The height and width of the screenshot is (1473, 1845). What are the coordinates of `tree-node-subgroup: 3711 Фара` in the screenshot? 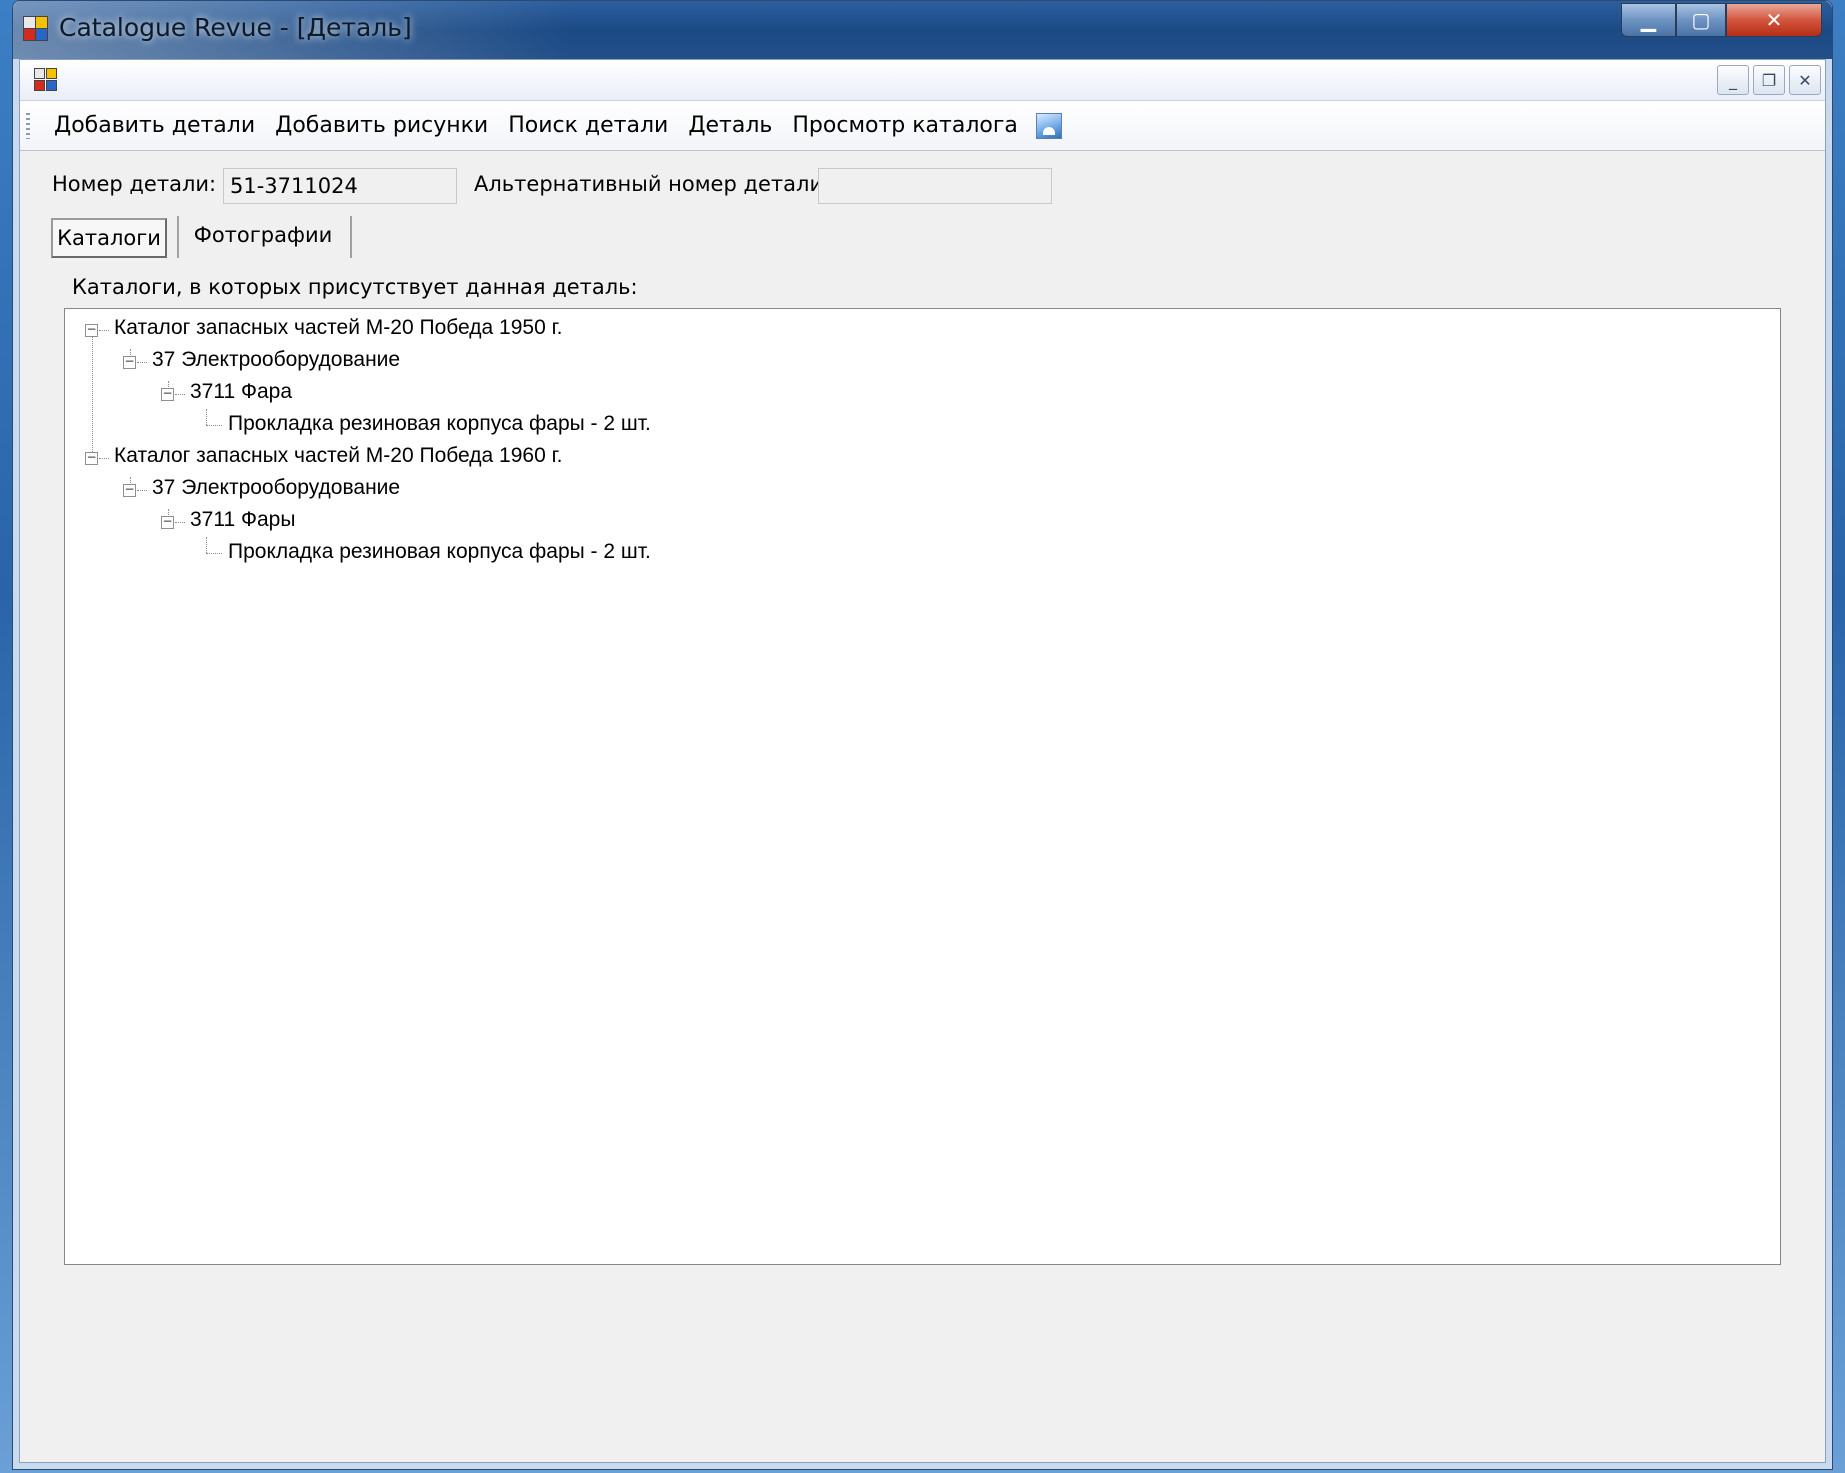 It's located at (241, 392).